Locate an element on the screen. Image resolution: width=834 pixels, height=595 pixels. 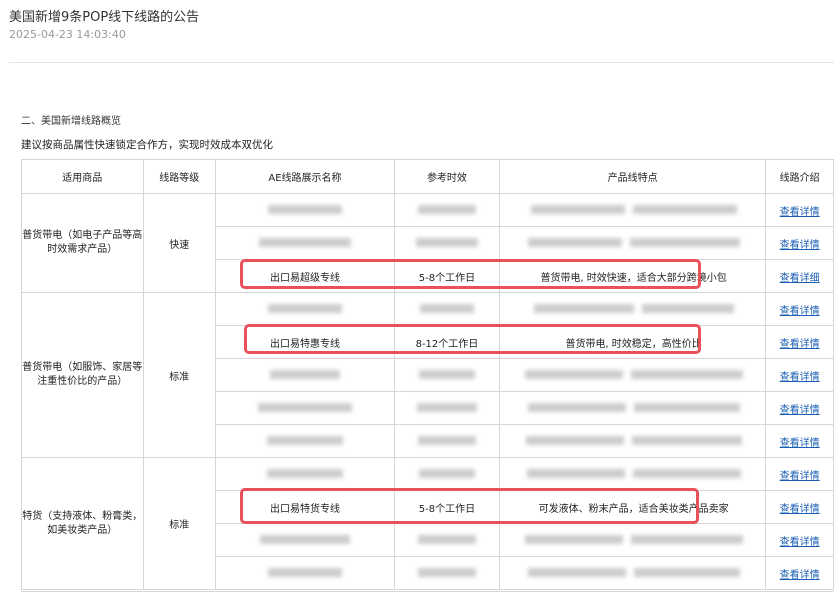
detail-cell: 查看详细 is located at coordinates (799, 276).